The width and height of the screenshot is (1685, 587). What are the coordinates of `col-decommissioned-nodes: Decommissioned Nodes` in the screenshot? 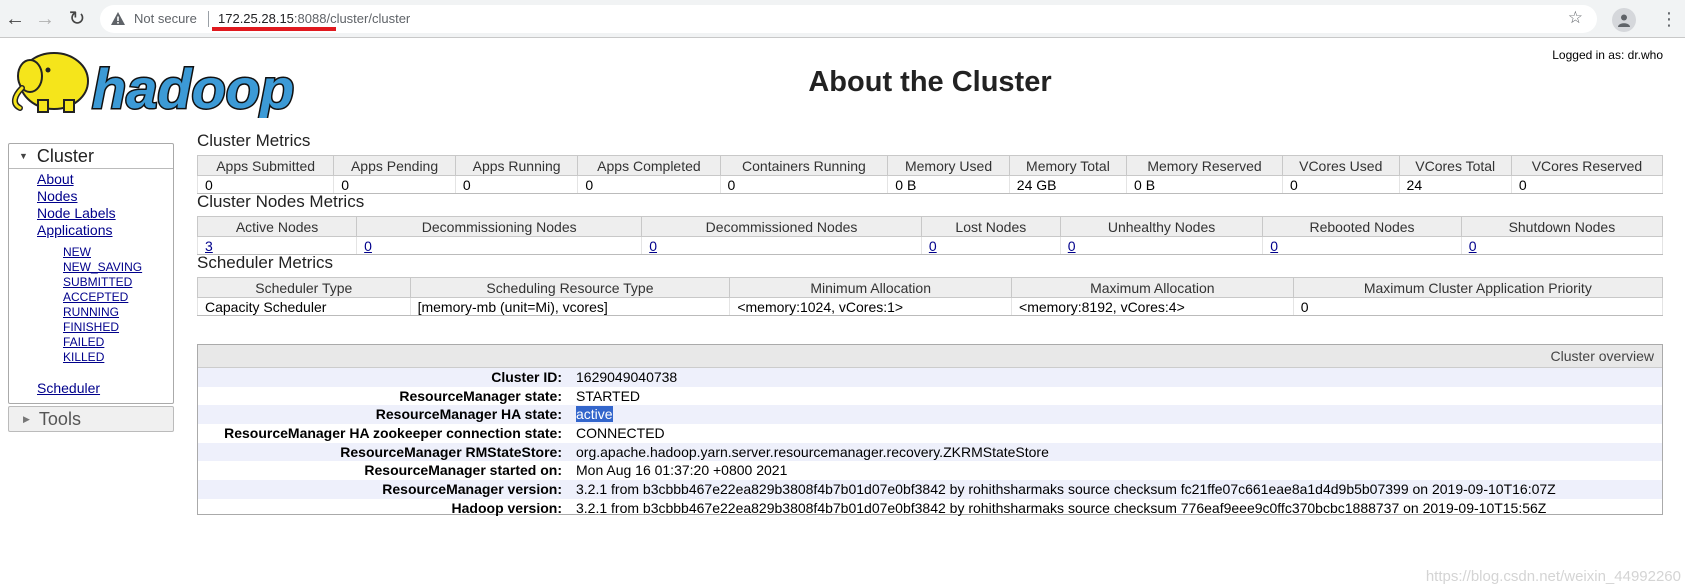 It's located at (781, 226).